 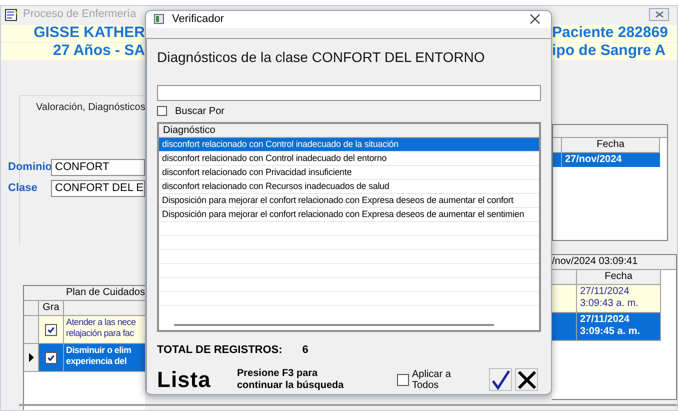 I want to click on table-cell: Atender a las nece relajación para fac, so click(x=104, y=329).